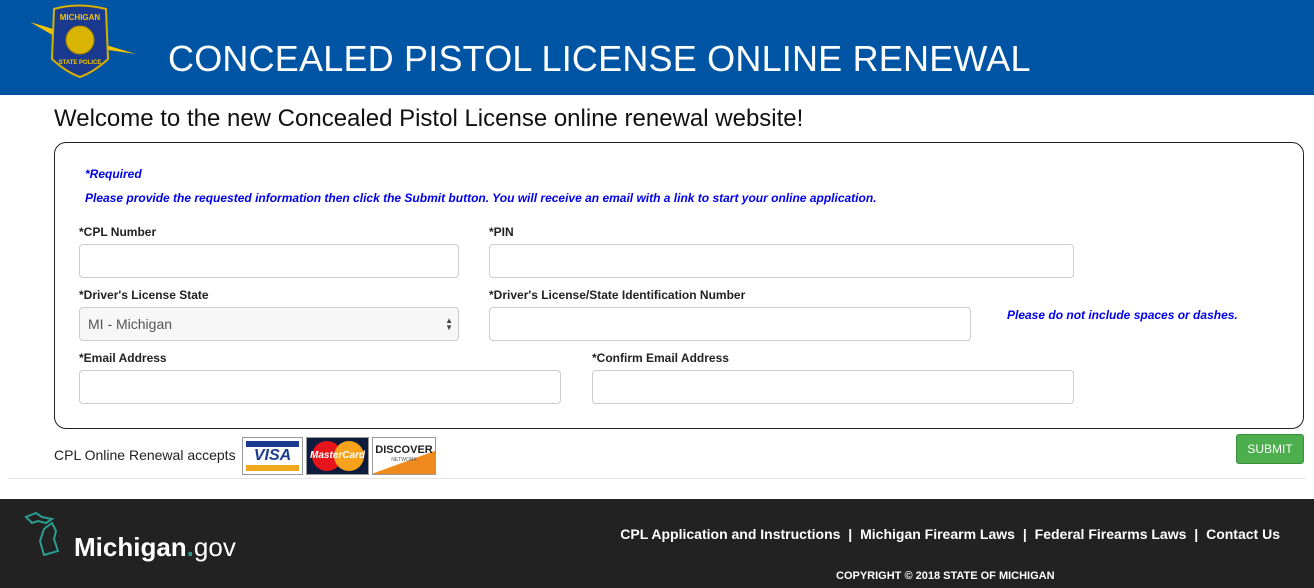  Describe the element at coordinates (781, 261) in the screenshot. I see `pin-input` at that location.